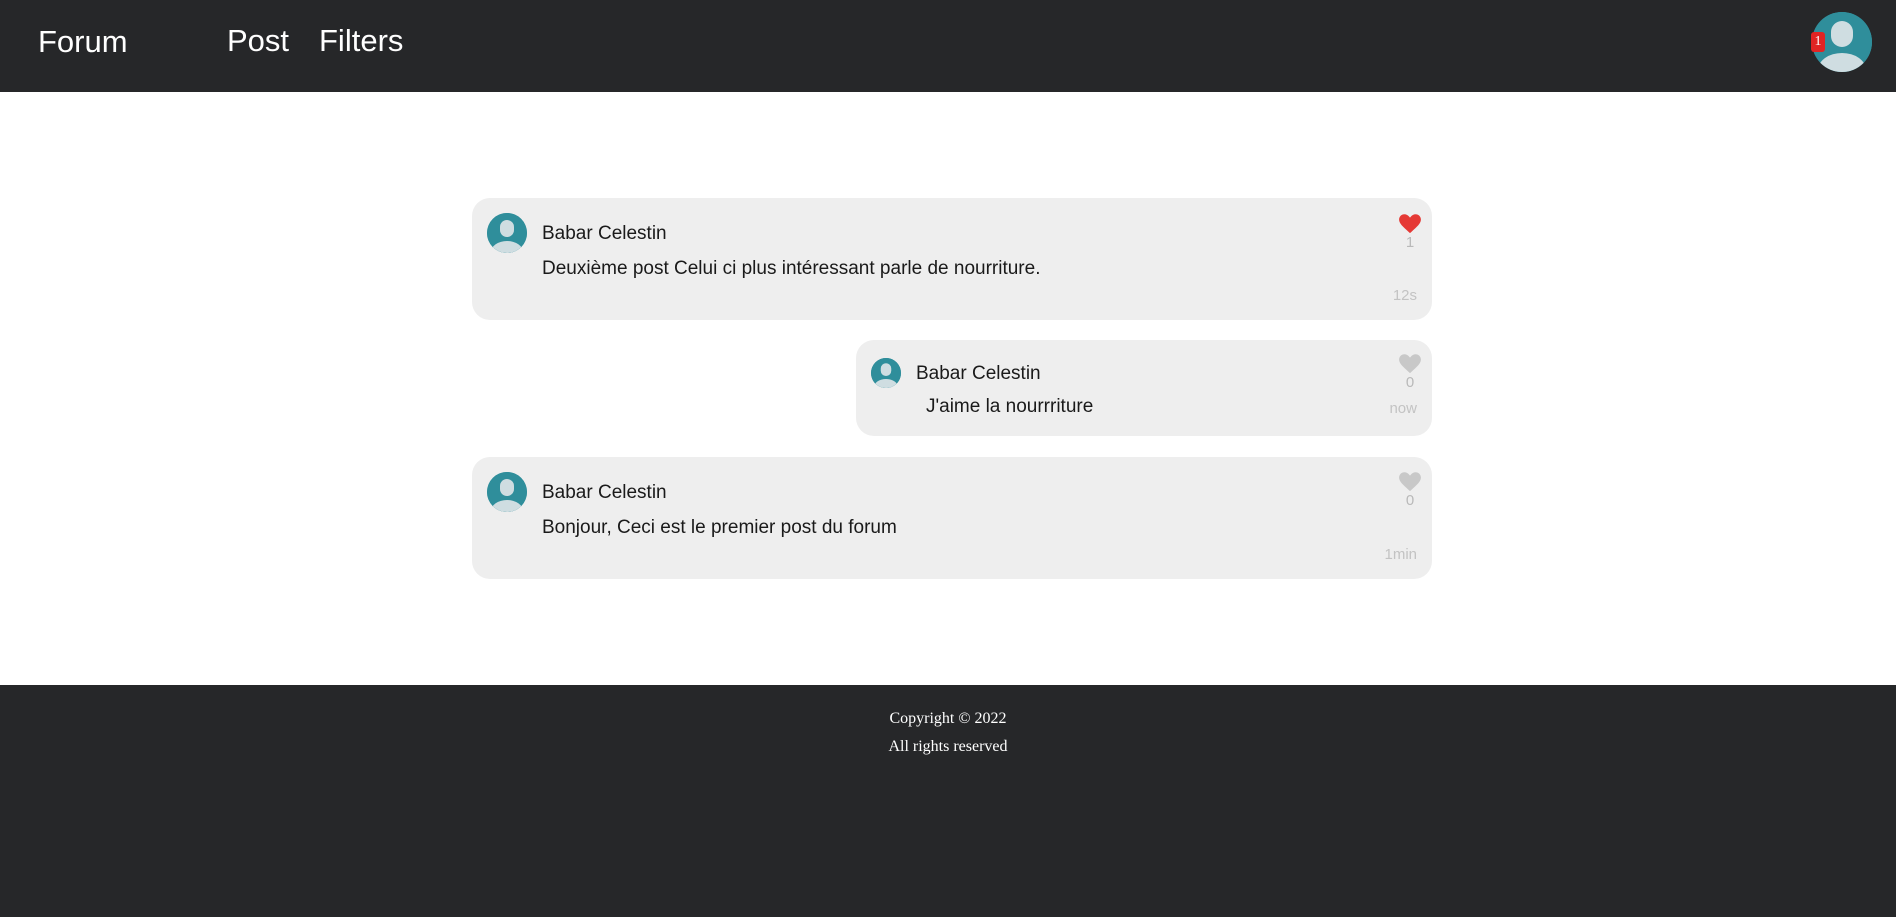 This screenshot has height=917, width=1896. I want to click on nav-link-post: Post, so click(258, 41).